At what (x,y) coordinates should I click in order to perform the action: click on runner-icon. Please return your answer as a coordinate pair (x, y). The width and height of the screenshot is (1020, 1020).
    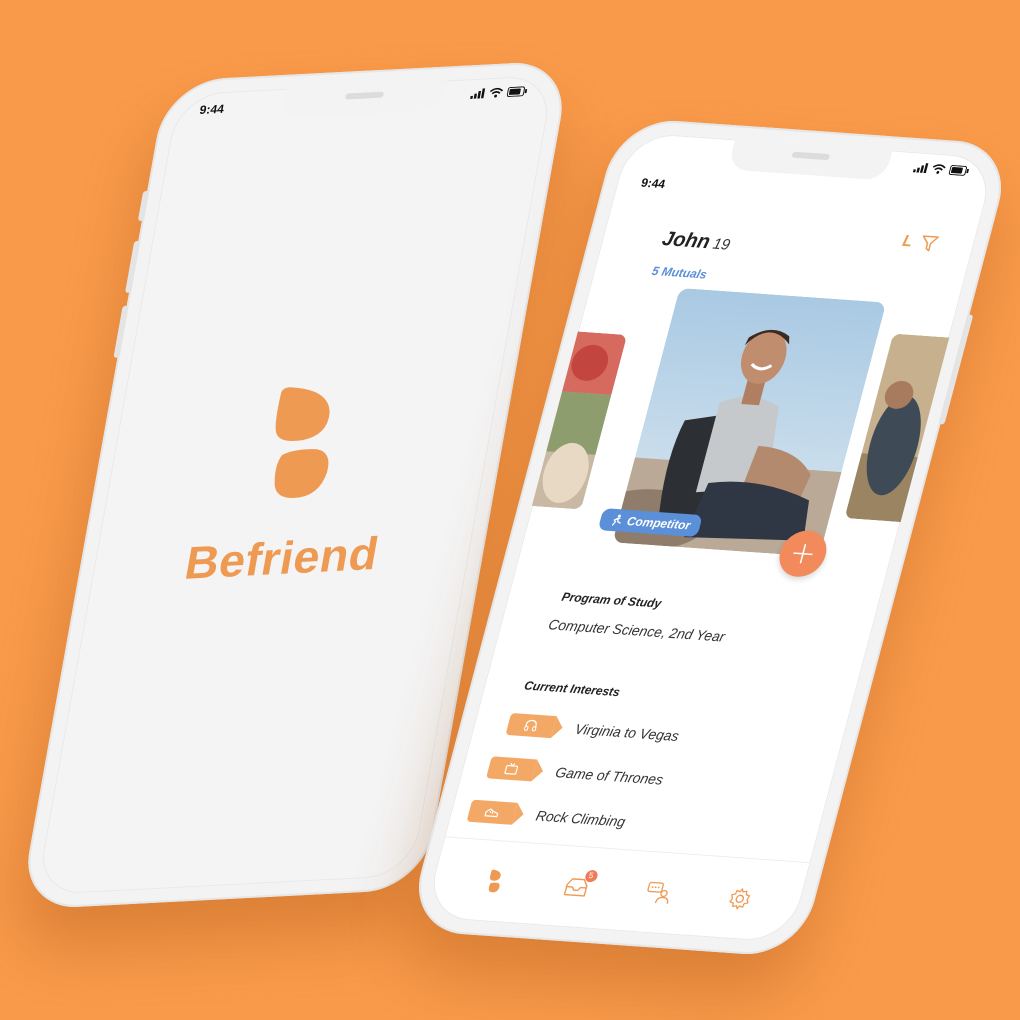
    Looking at the image, I should click on (616, 520).